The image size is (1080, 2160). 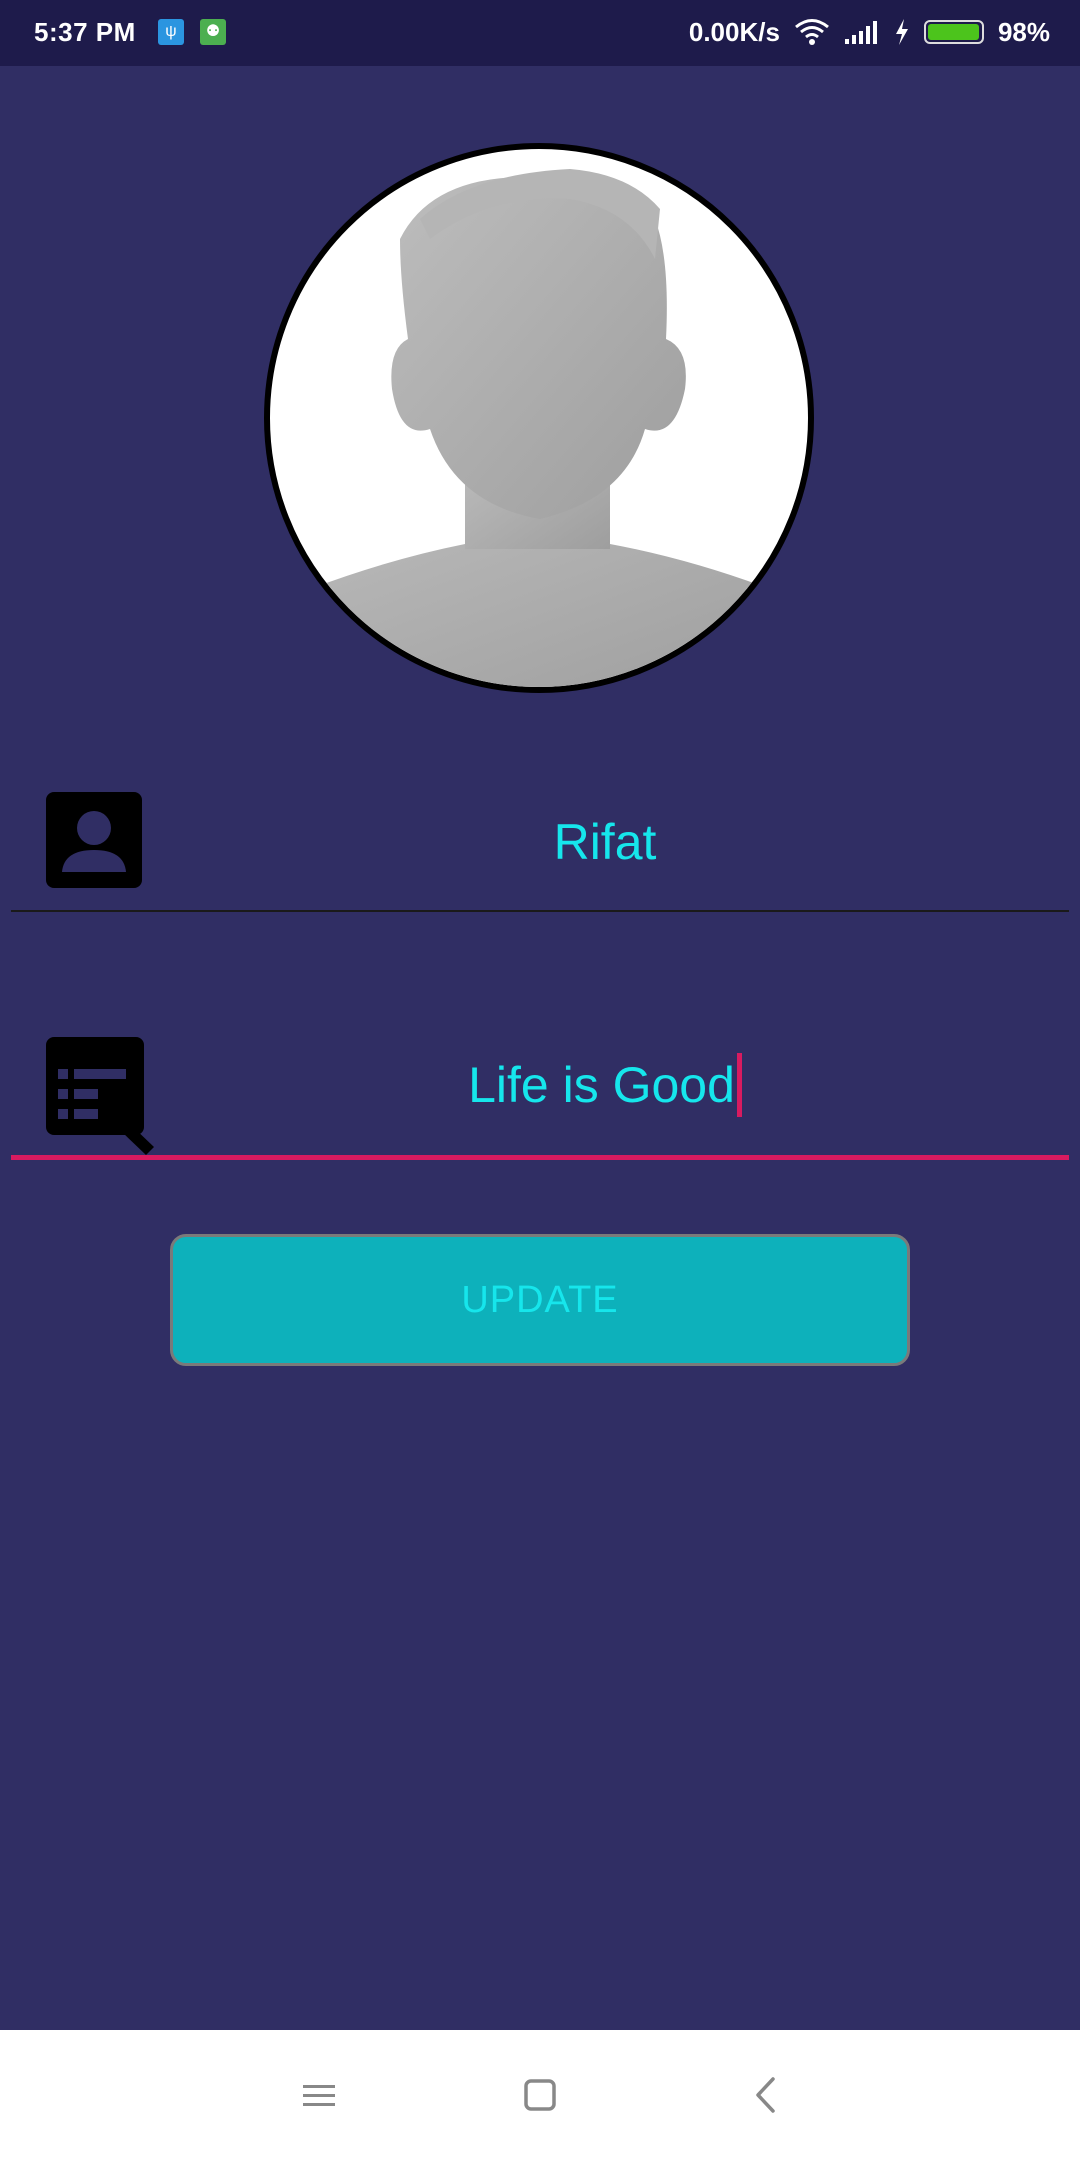 I want to click on navigation-bar, so click(x=540, y=2095).